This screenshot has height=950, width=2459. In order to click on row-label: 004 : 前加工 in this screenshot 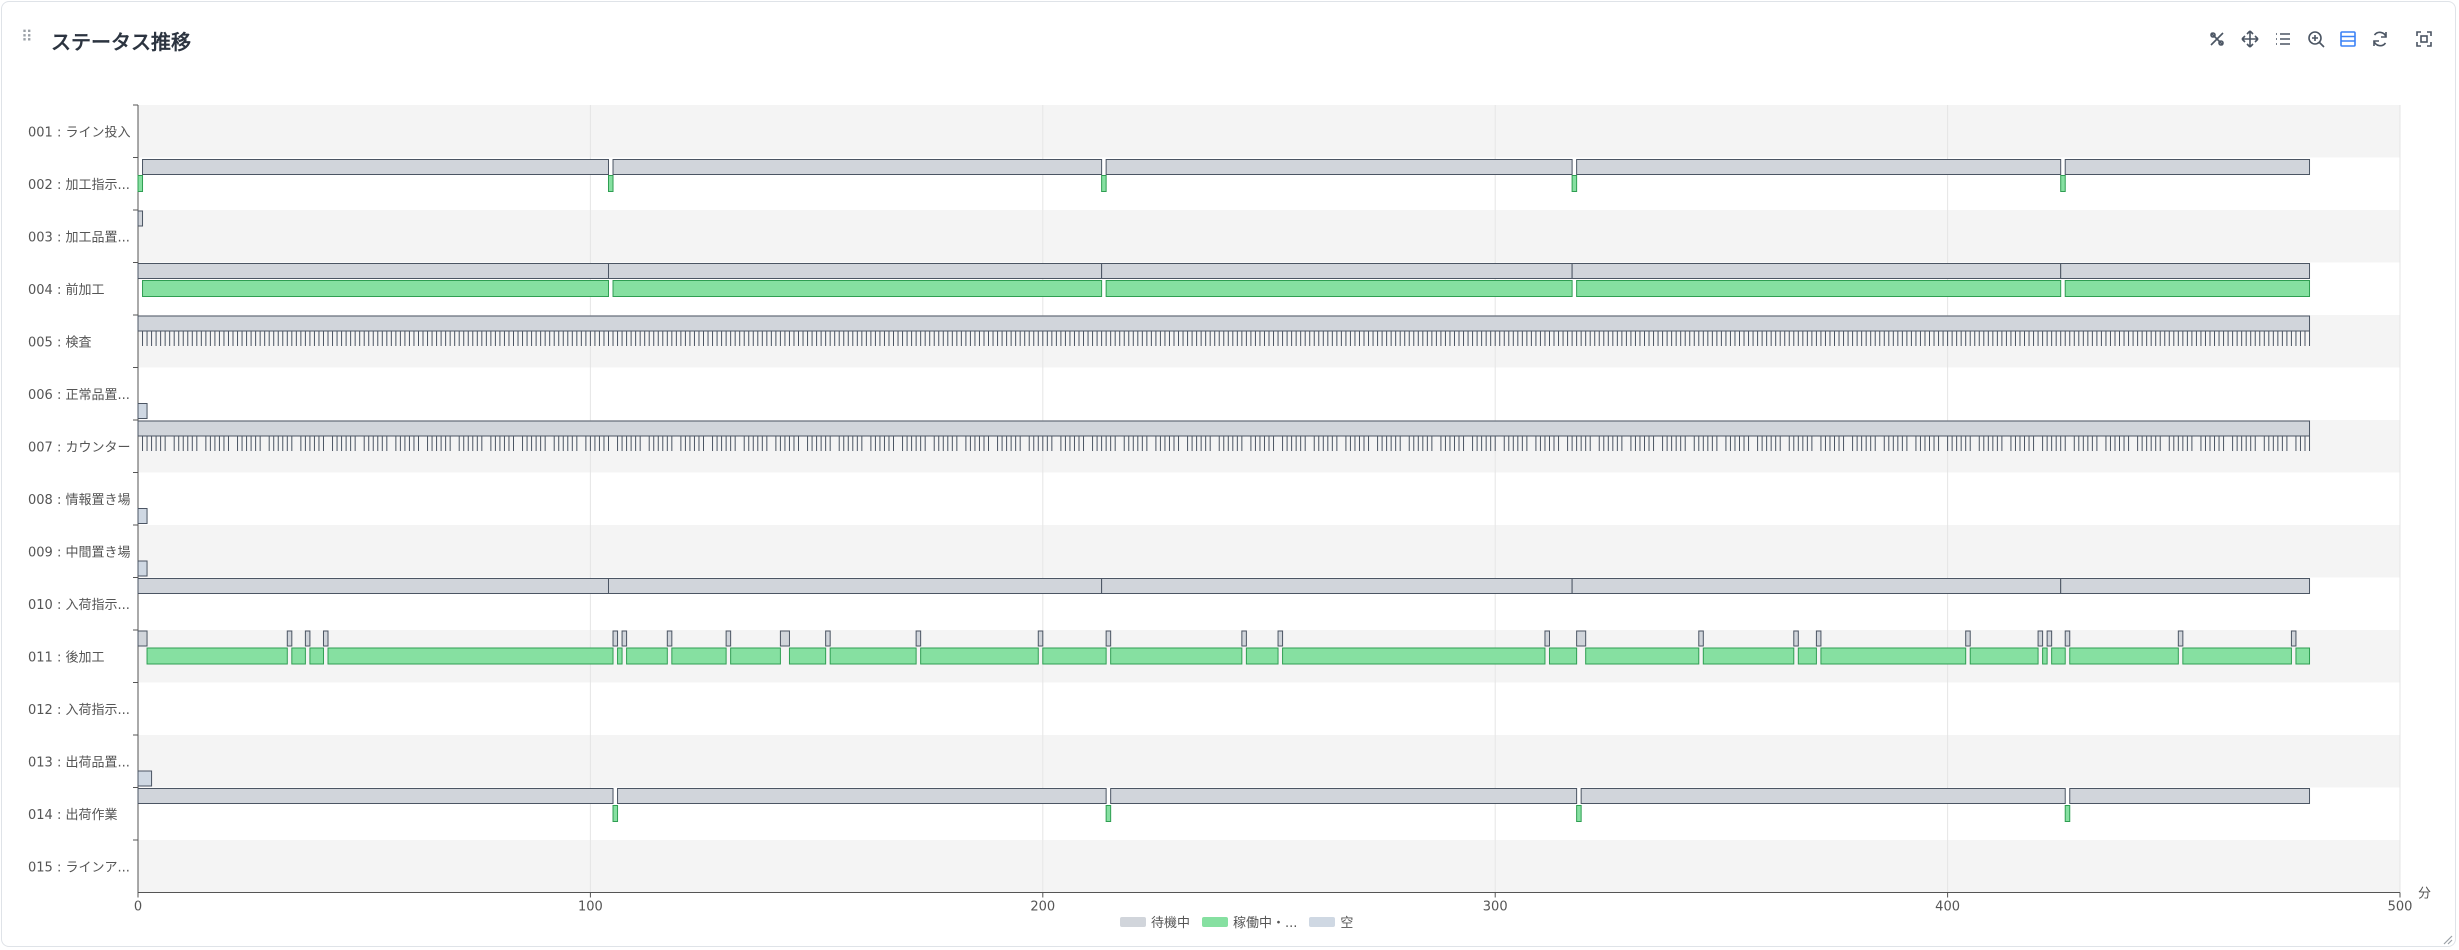, I will do `click(66, 290)`.